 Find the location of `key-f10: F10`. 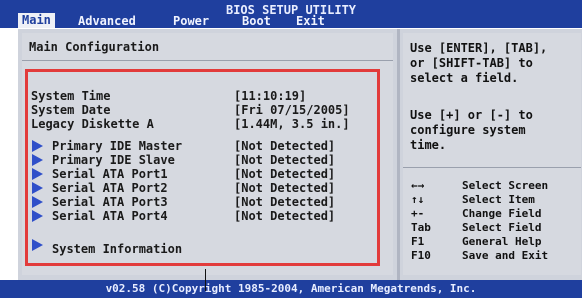

key-f10: F10 is located at coordinates (421, 255).